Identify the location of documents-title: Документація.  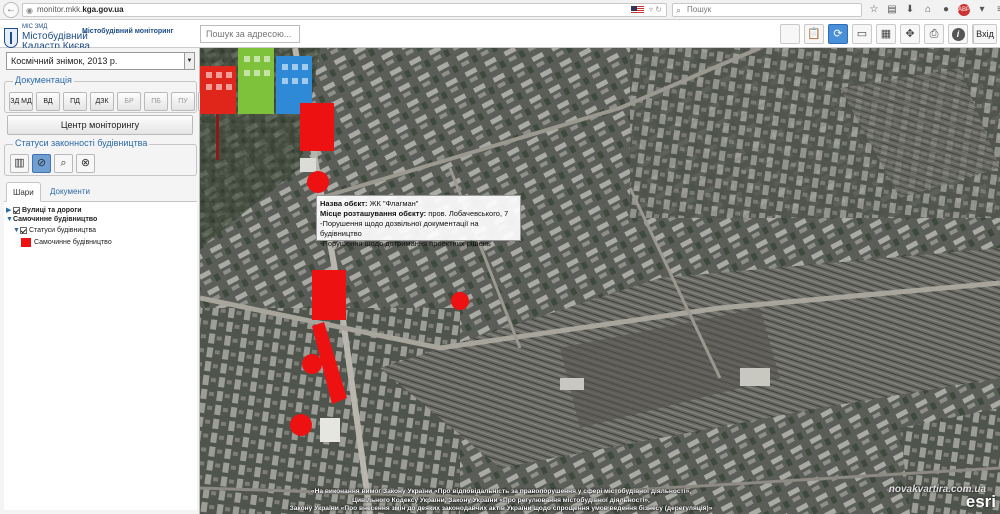
(43, 80).